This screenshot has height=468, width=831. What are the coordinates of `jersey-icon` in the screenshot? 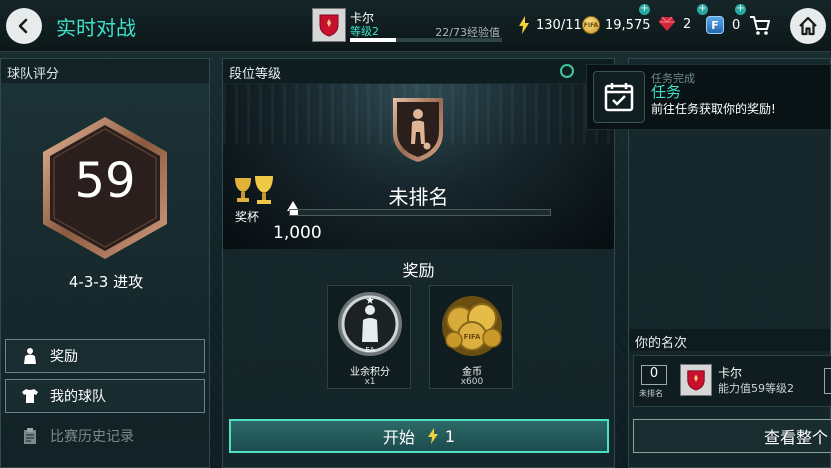 It's located at (30, 396).